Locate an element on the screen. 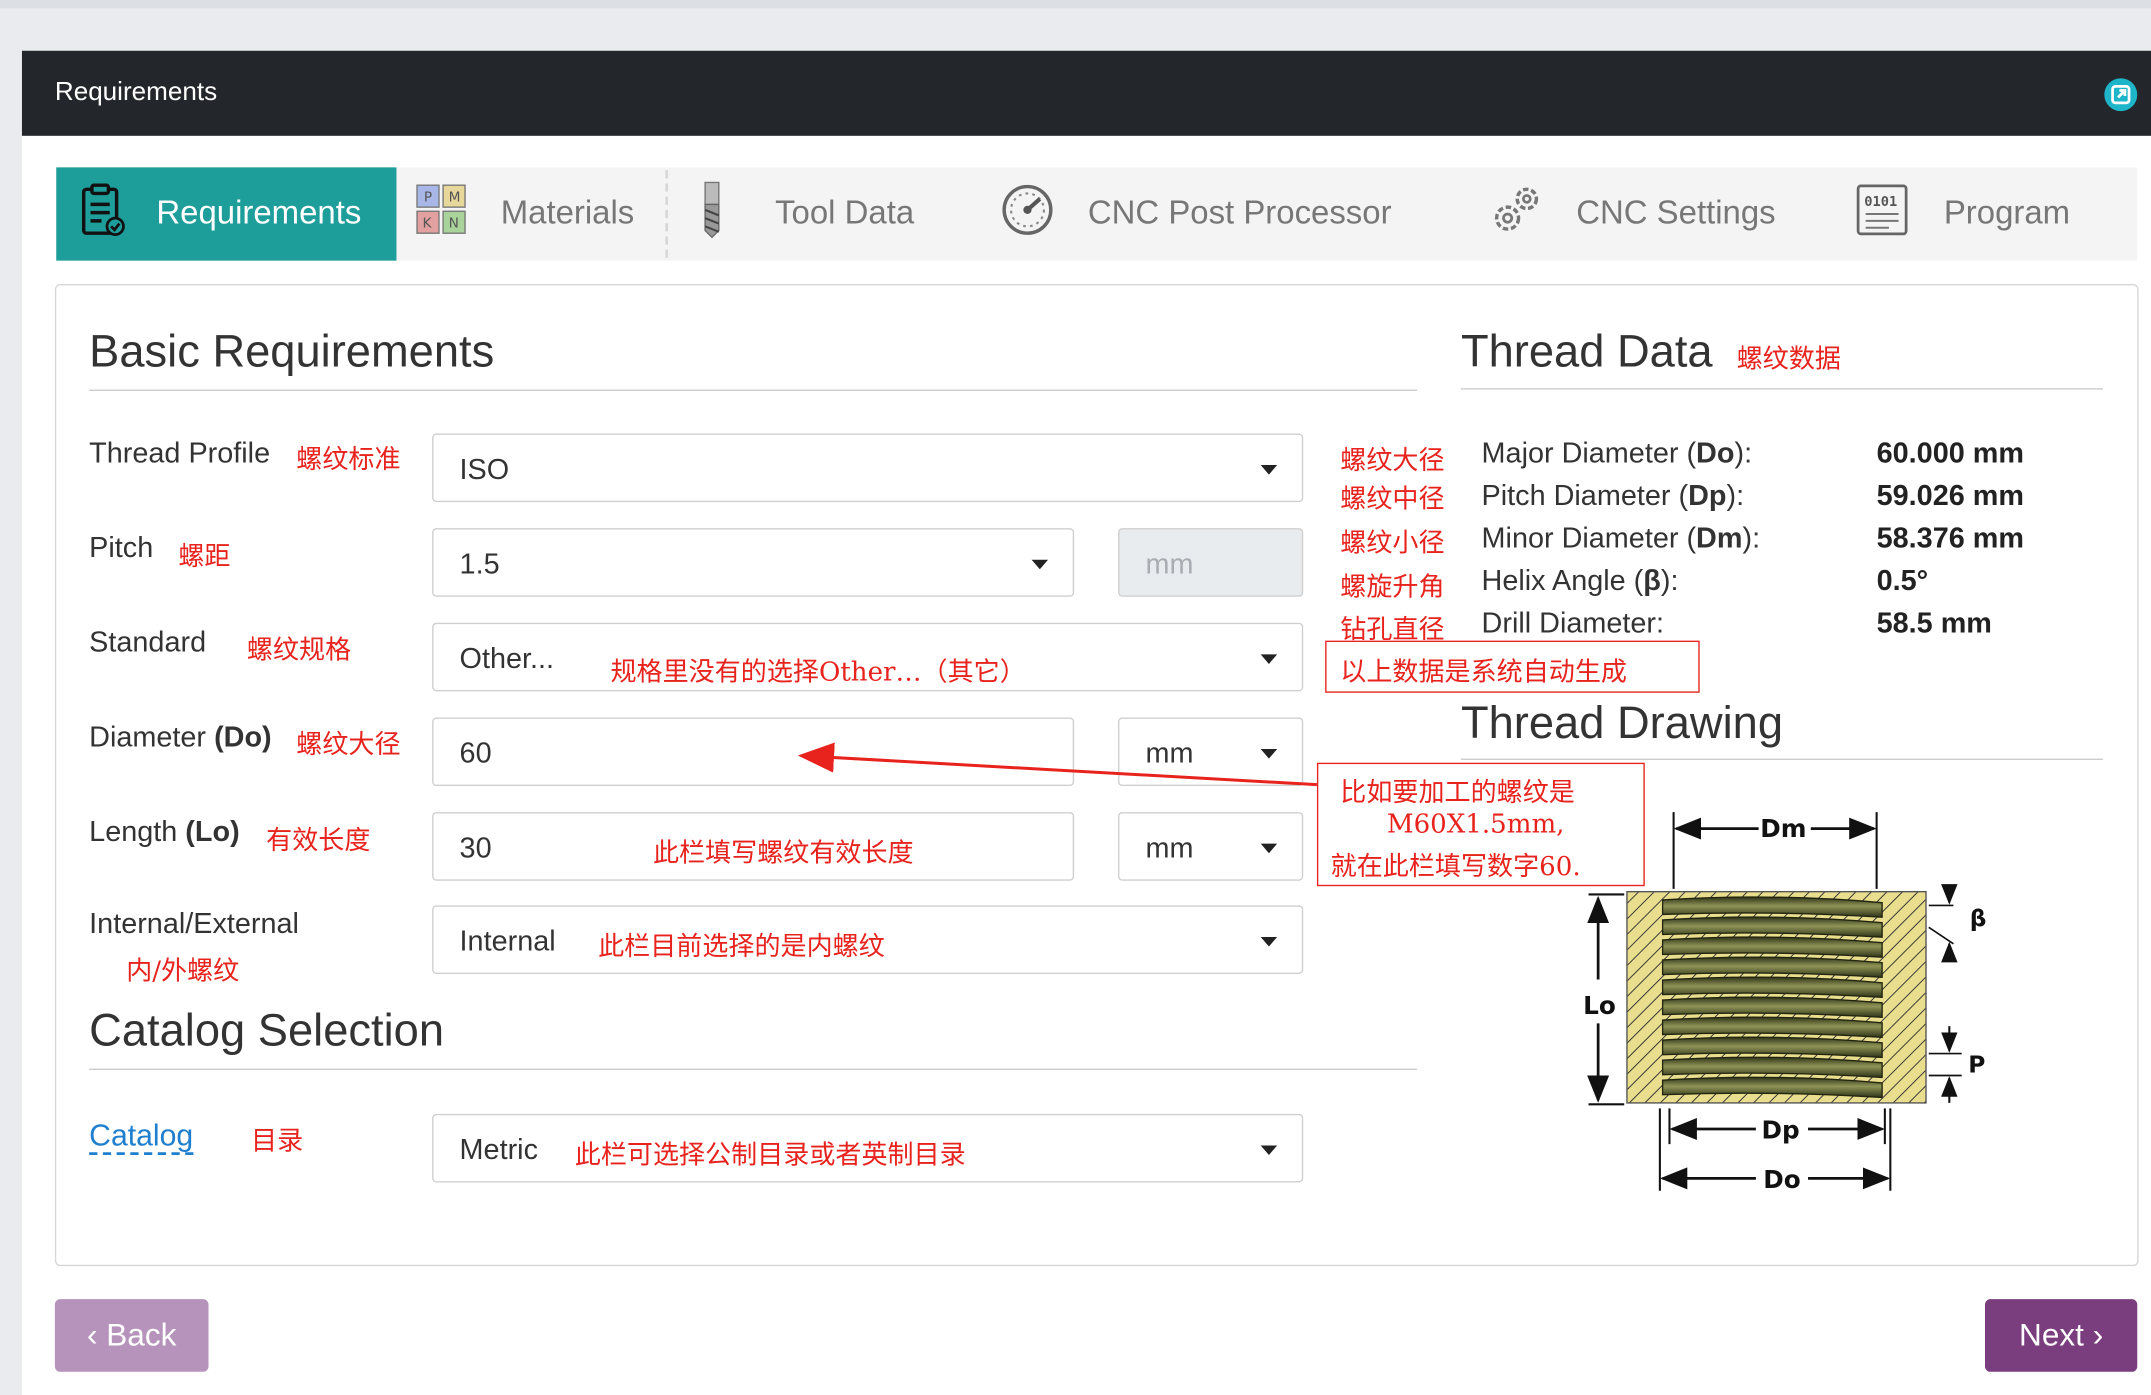 The width and height of the screenshot is (2151, 1395). length-unit-select: mm is located at coordinates (1211, 846).